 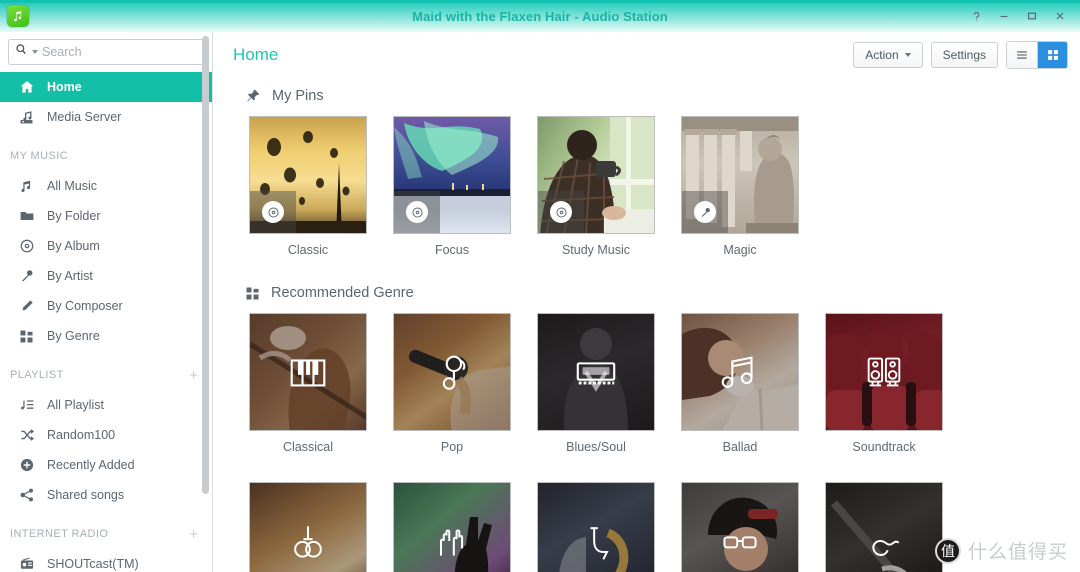 I want to click on action-button-label: Action, so click(x=882, y=55).